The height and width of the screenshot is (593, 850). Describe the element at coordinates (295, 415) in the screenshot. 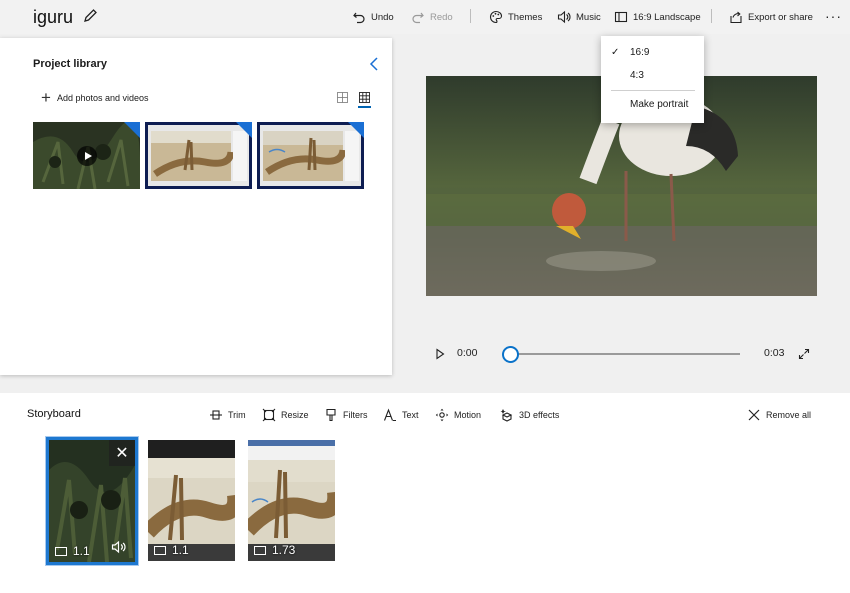

I see `resize-label: Resize` at that location.